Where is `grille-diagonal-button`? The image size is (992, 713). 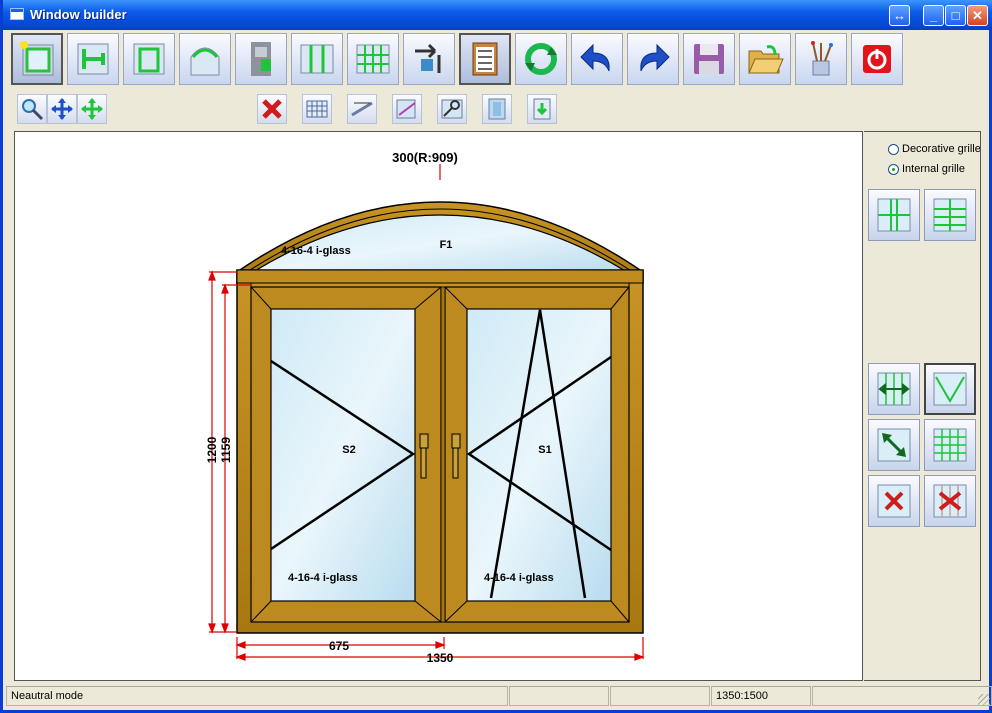 grille-diagonal-button is located at coordinates (950, 389).